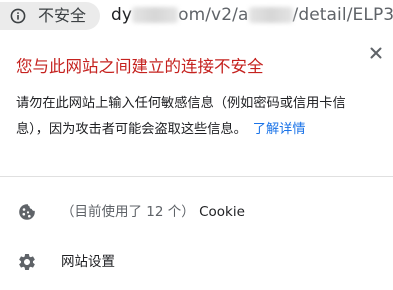  I want to click on gear-icon, so click(27, 262).